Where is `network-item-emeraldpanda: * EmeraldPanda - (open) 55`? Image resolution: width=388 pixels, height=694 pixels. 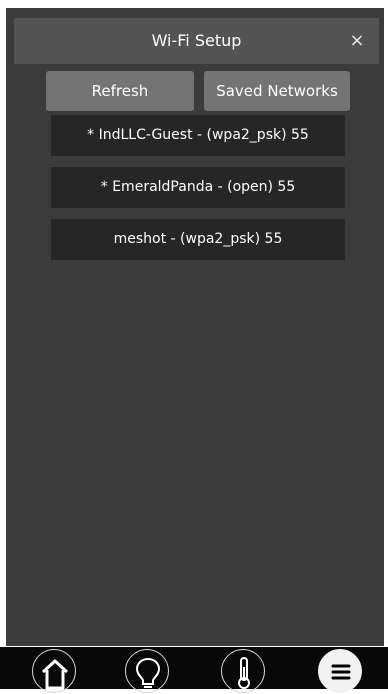
network-item-emeraldpanda: * EmeraldPanda - (open) 55 is located at coordinates (198, 187).